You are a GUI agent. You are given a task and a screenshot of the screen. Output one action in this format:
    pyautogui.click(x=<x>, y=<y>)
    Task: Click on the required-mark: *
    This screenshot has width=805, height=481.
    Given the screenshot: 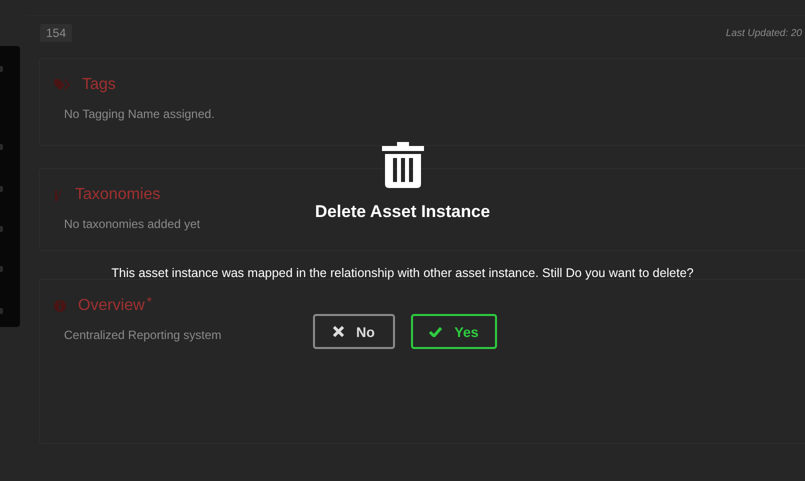 What is the action you would take?
    pyautogui.click(x=149, y=301)
    